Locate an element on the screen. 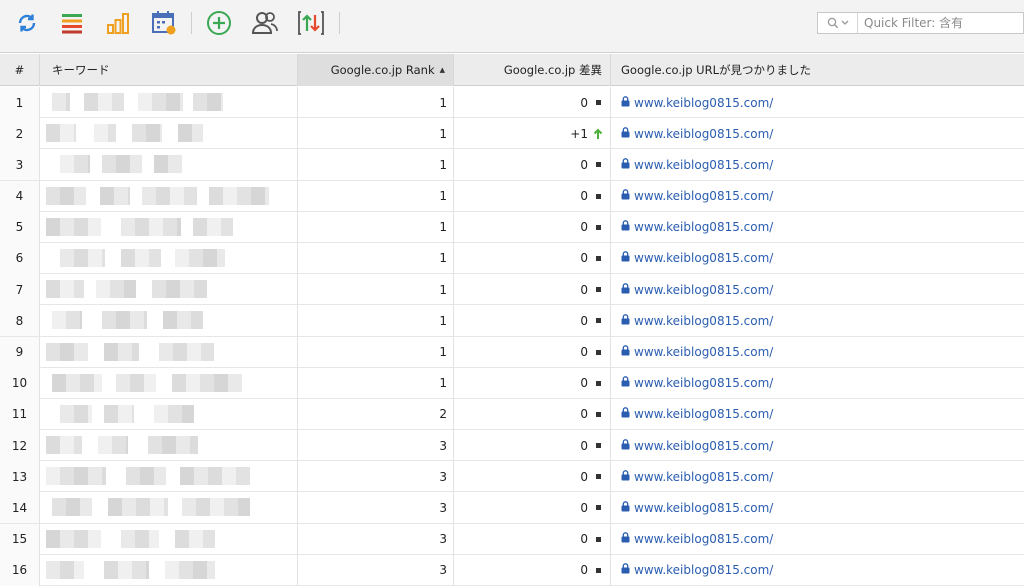  bar-chart-icon is located at coordinates (118, 23).